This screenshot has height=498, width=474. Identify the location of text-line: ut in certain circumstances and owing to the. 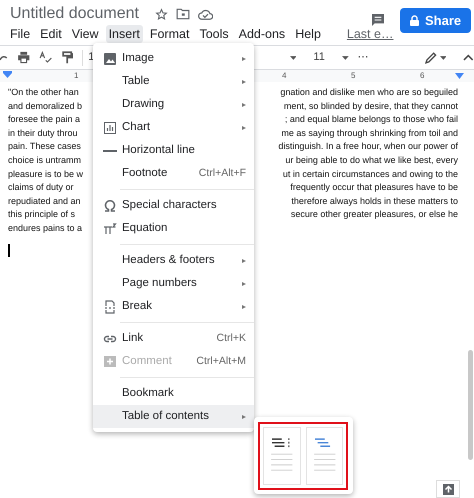
(370, 174).